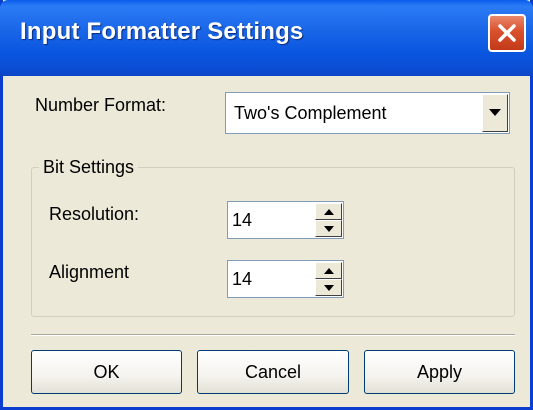  I want to click on chevron-down-icon, so click(495, 112).